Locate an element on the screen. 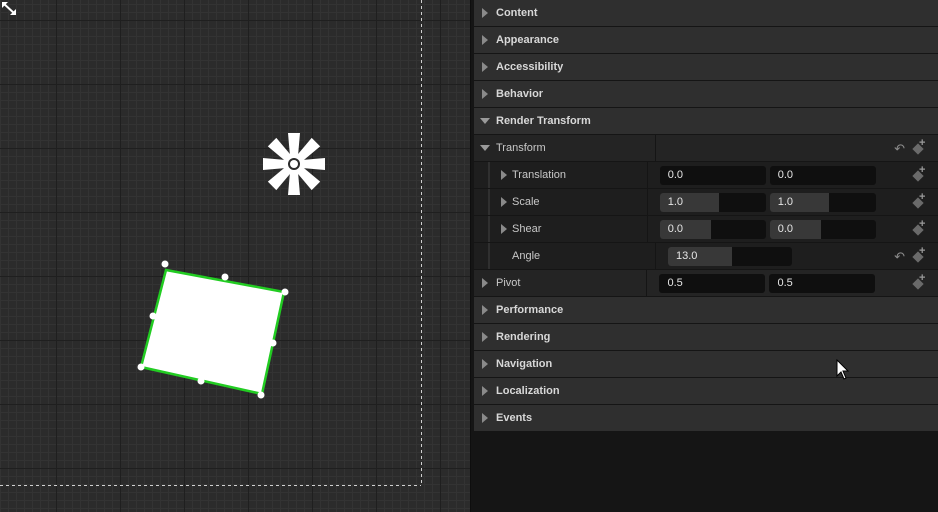 This screenshot has width=938, height=512. category-label: Rendering is located at coordinates (523, 337).